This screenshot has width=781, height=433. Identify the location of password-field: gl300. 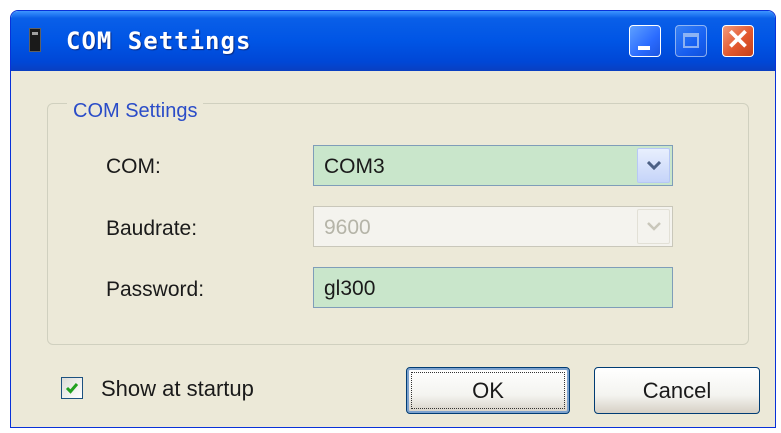
(493, 287).